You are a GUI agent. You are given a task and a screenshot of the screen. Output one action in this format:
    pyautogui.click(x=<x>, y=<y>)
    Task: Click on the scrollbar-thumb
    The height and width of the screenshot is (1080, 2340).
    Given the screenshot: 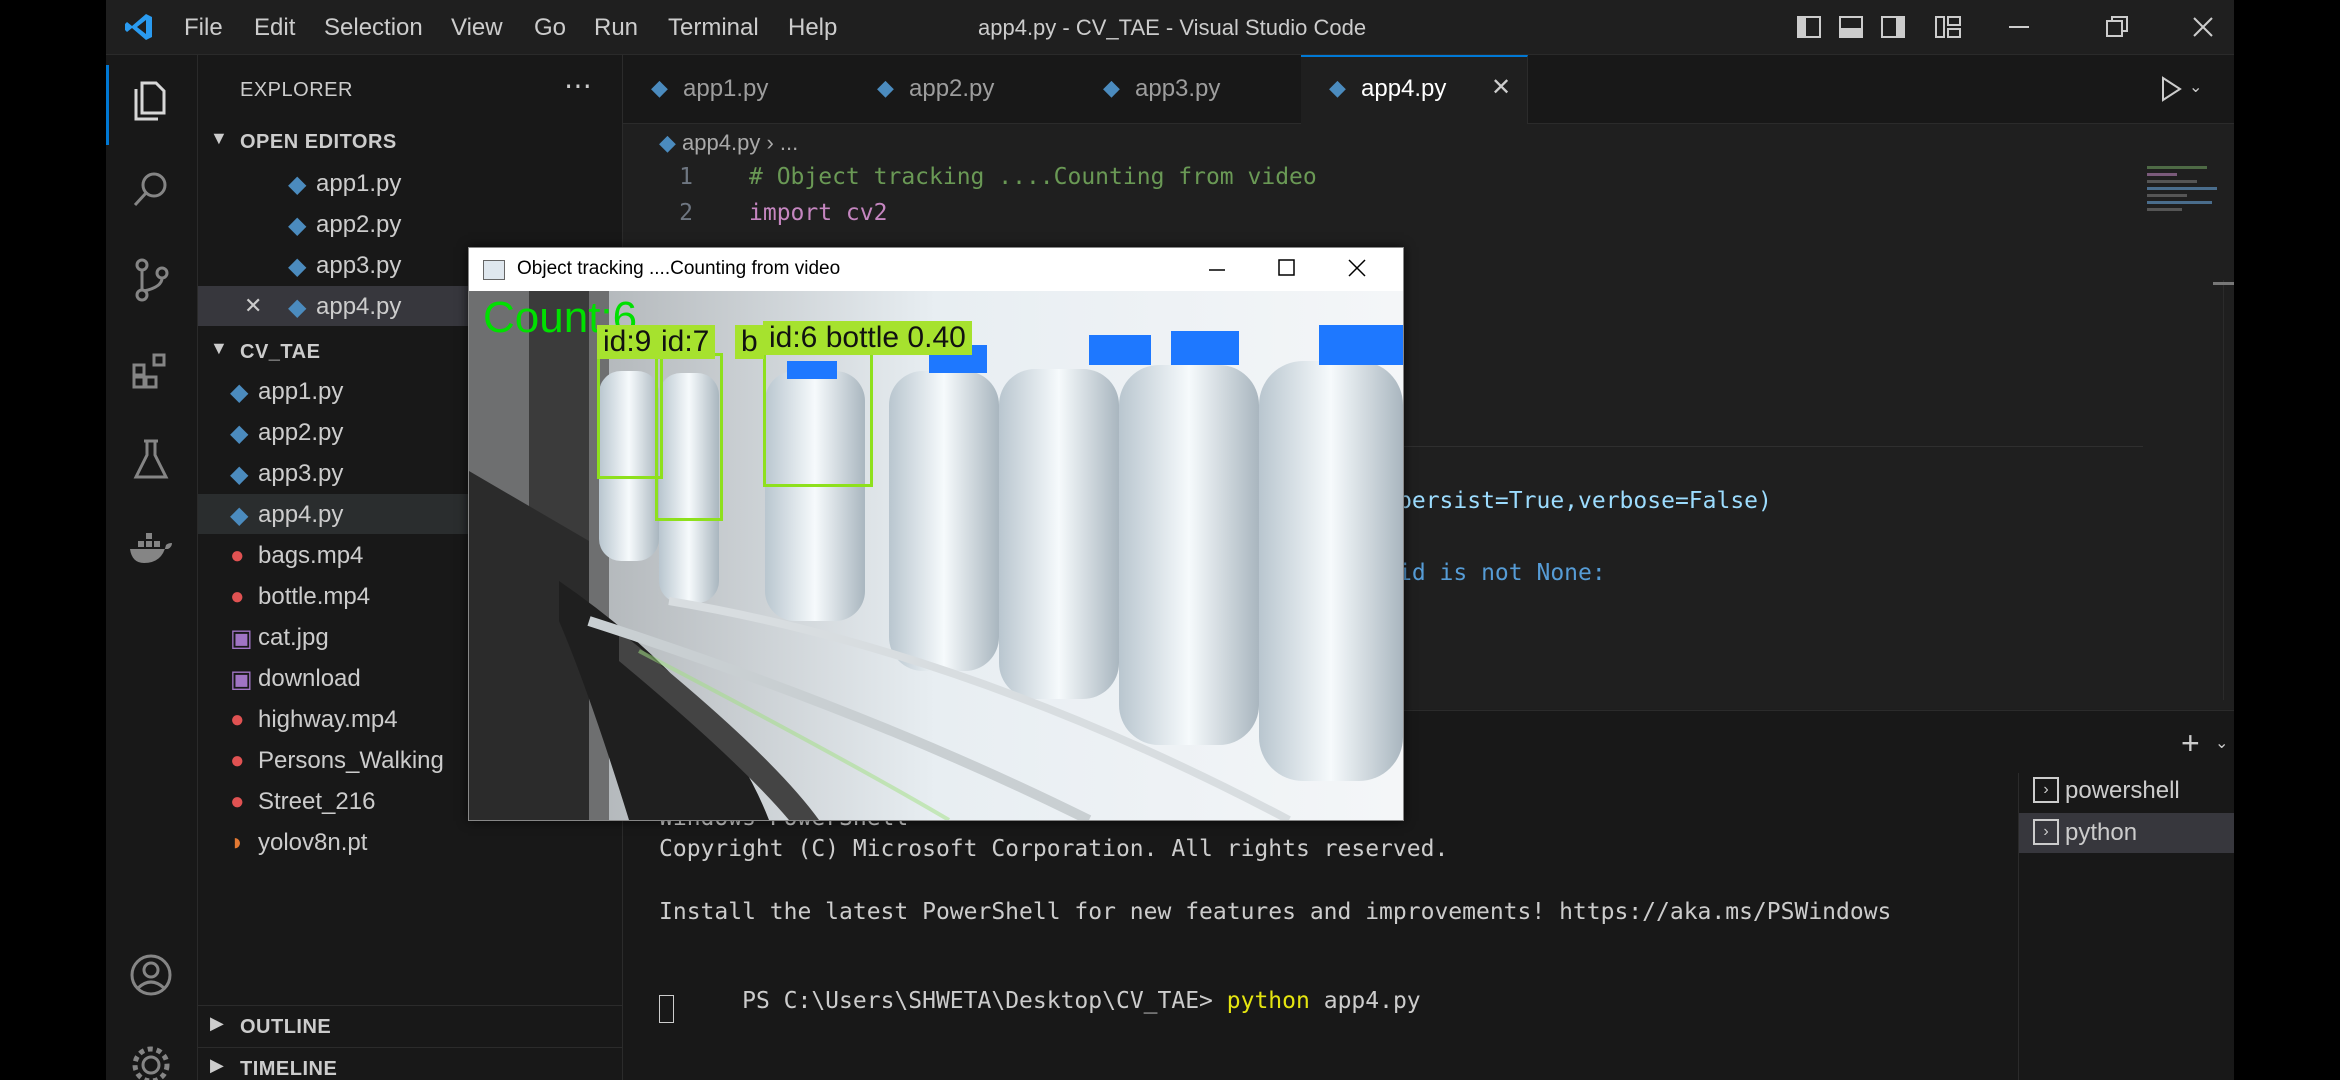 What is the action you would take?
    pyautogui.click(x=2223, y=283)
    